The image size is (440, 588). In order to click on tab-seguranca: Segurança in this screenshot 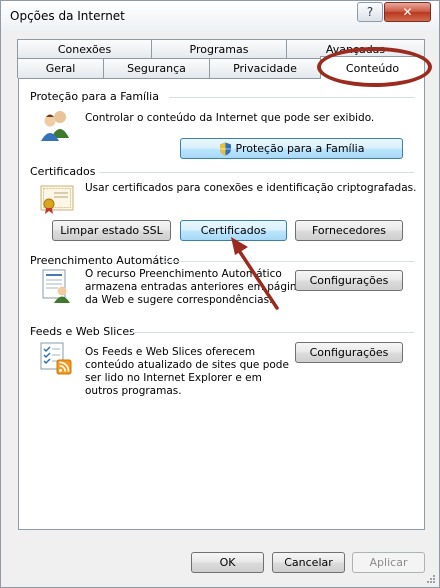, I will do `click(156, 68)`.